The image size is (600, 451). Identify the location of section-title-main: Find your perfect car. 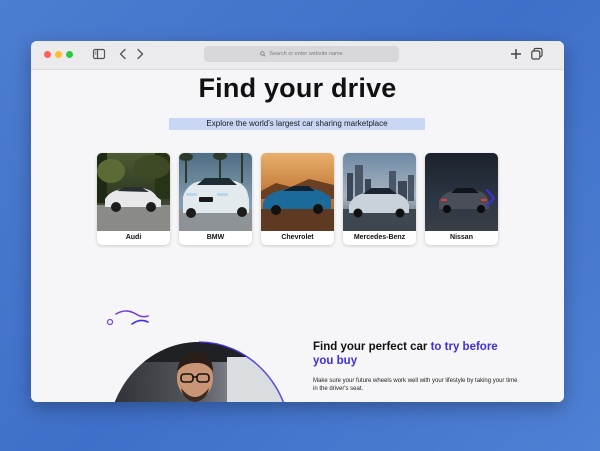
(372, 347).